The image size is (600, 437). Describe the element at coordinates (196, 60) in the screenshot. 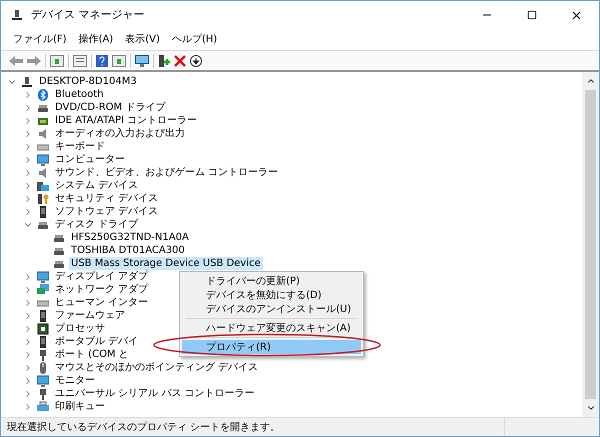

I see `download-circle-icon` at that location.